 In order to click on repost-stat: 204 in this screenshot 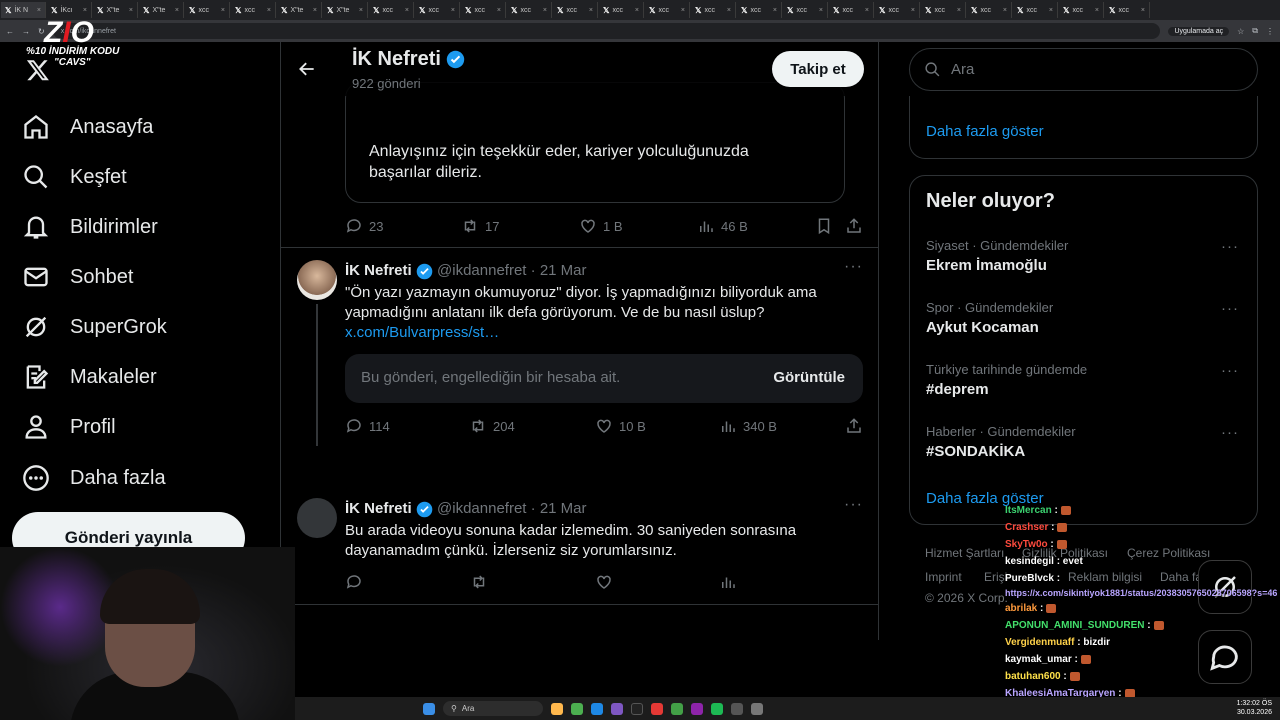, I will do `click(492, 426)`.